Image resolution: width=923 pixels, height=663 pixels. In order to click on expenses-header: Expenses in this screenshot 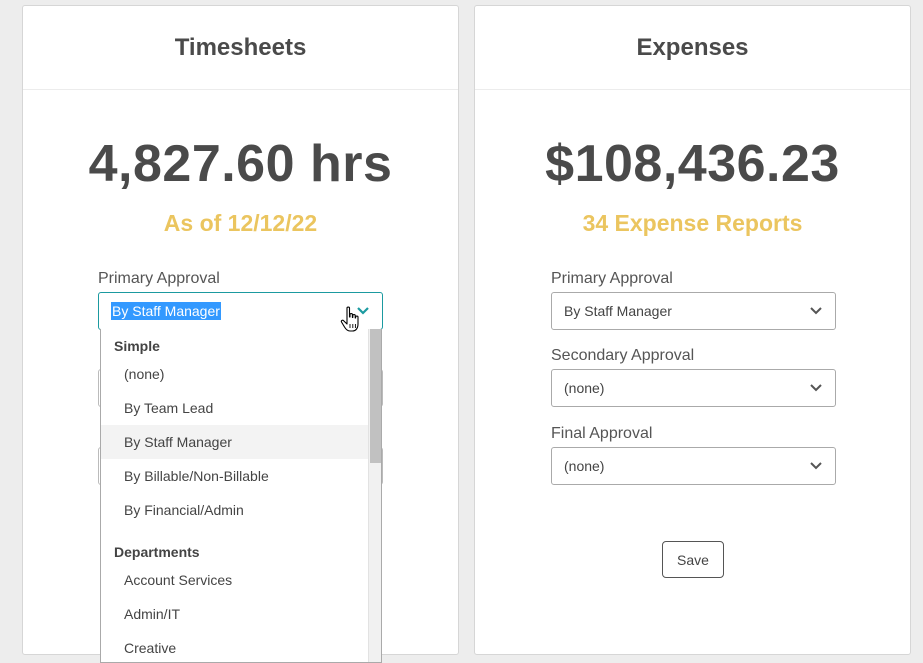, I will do `click(692, 48)`.